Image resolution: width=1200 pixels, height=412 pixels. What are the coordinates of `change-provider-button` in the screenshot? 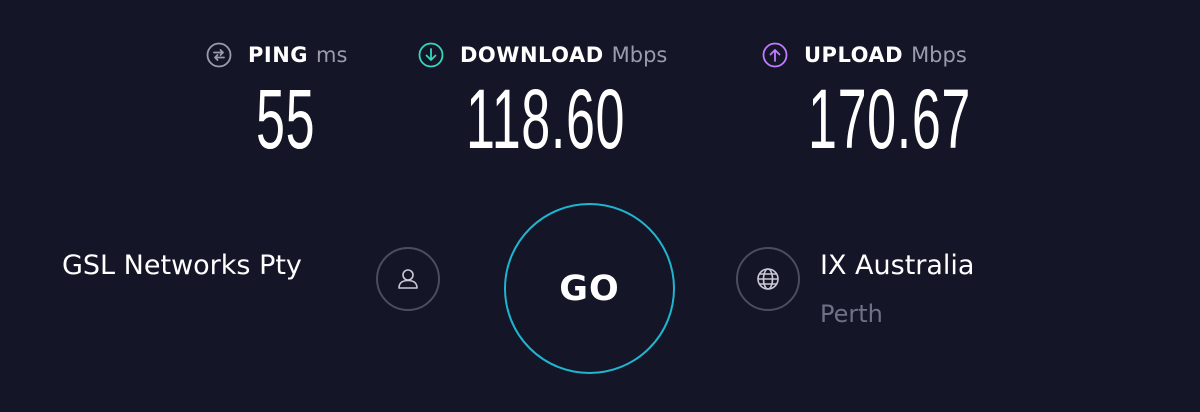 It's located at (408, 279).